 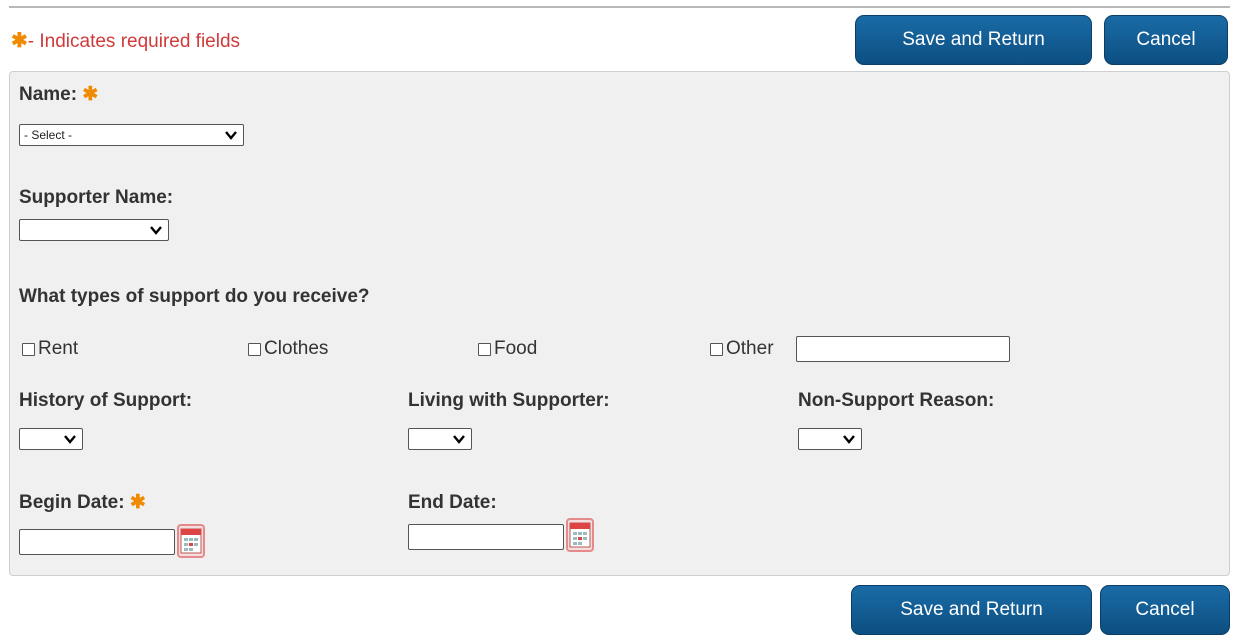 I want to click on checkbox-label-clothes: Clothes, so click(x=296, y=348).